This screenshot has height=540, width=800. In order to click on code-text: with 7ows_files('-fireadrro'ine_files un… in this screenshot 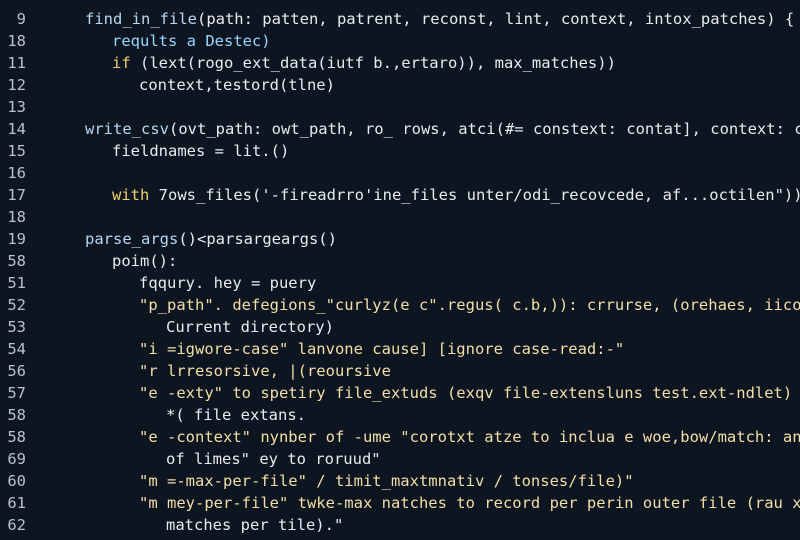, I will do `click(456, 195)`.